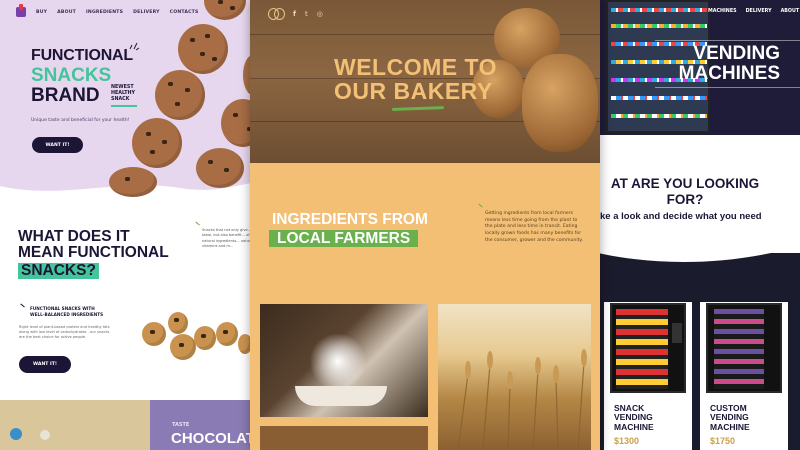 The width and height of the screenshot is (800, 450). What do you see at coordinates (71, 75) in the screenshot?
I see `hero-title-line2: SNACKS` at bounding box center [71, 75].